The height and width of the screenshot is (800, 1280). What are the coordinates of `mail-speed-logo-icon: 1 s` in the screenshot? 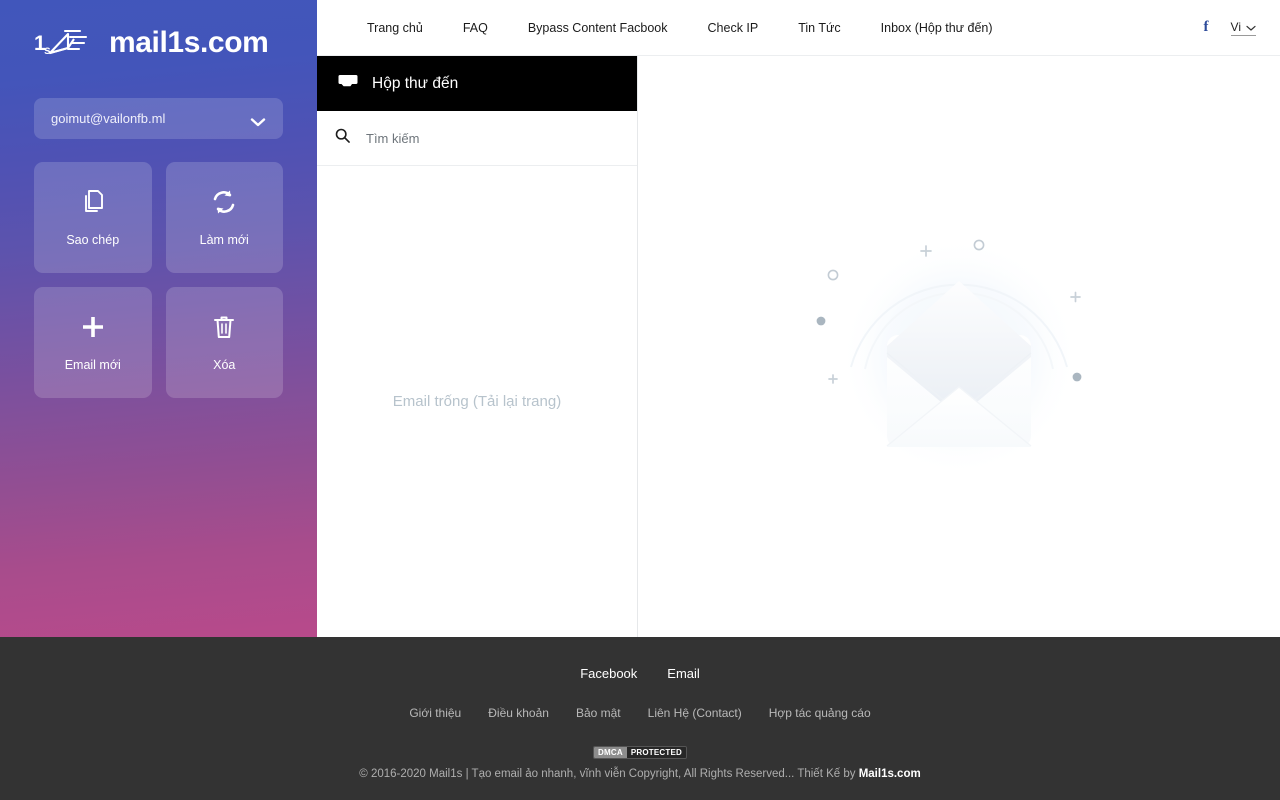 It's located at (65, 43).